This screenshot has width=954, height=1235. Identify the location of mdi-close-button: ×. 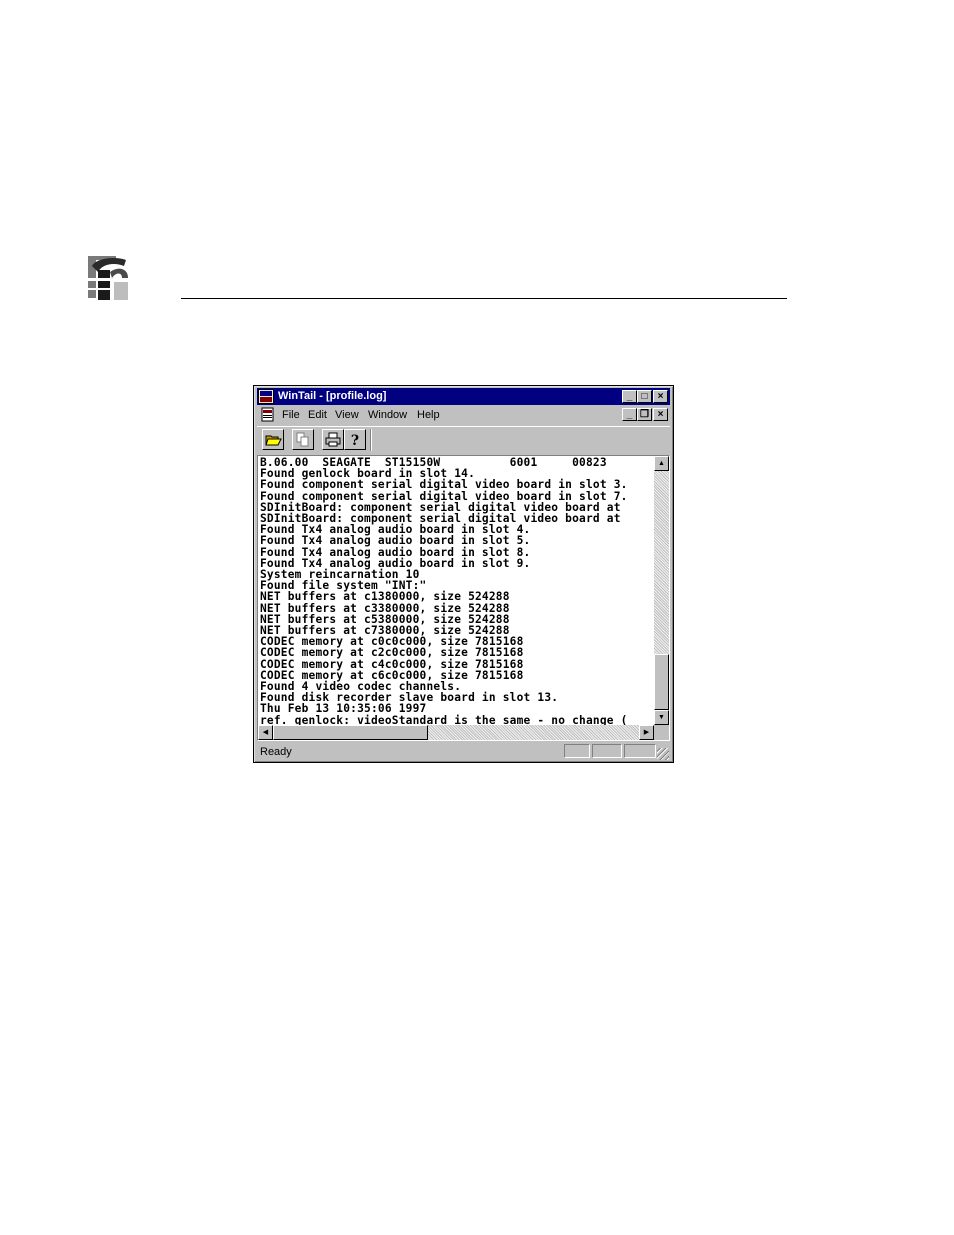
(660, 414).